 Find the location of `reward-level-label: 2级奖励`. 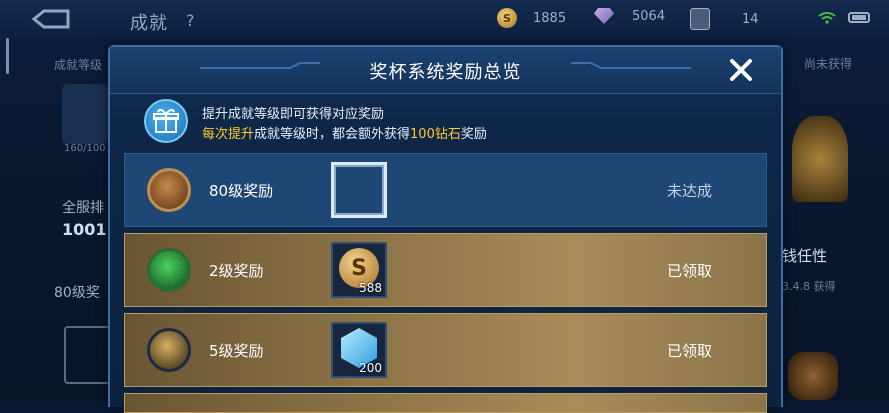

reward-level-label: 2级奖励 is located at coordinates (236, 271).